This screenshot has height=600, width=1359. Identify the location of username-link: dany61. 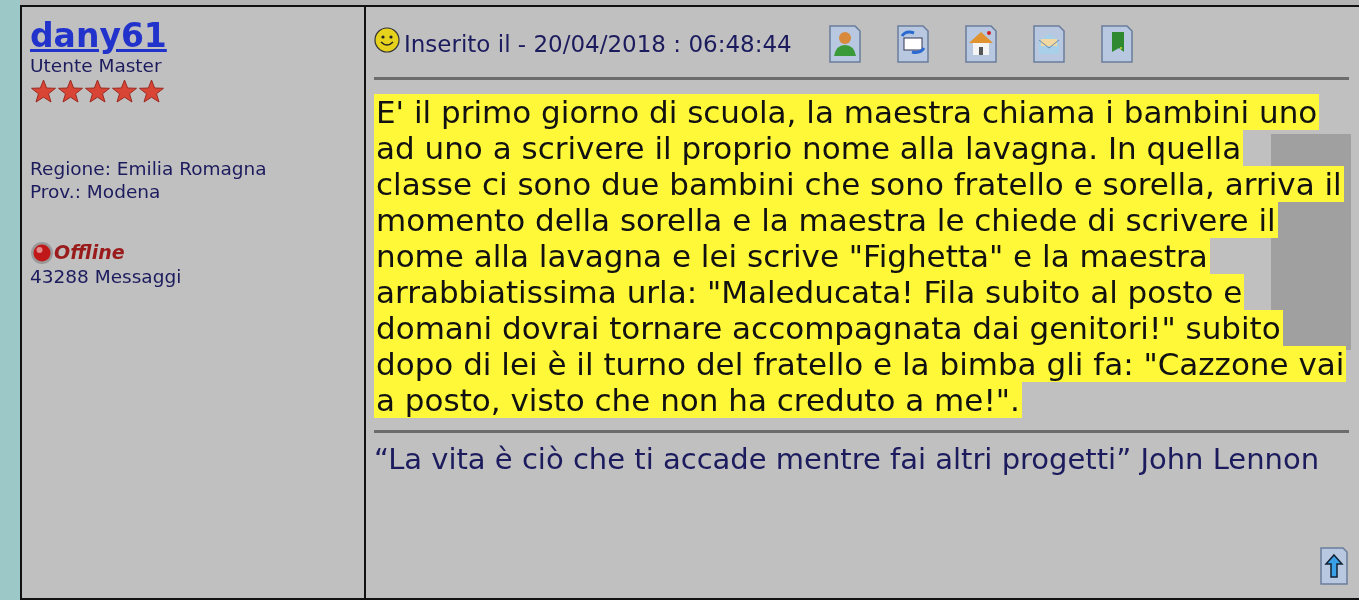
(98, 36).